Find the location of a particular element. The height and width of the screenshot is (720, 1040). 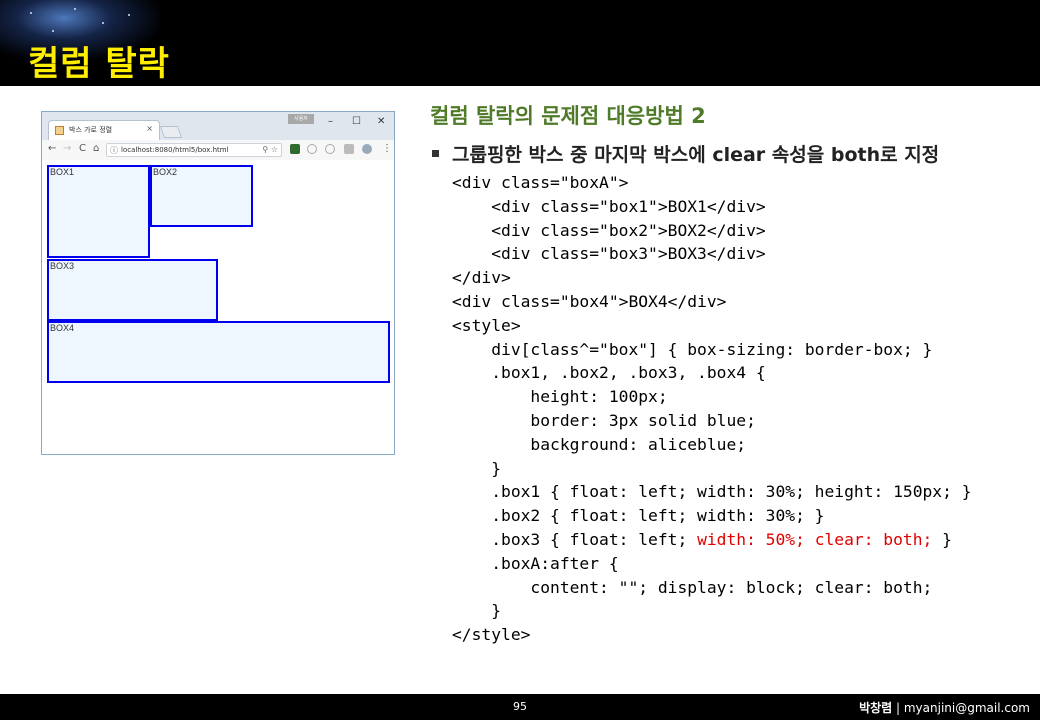

box-label: BOX3 is located at coordinates (62, 266).